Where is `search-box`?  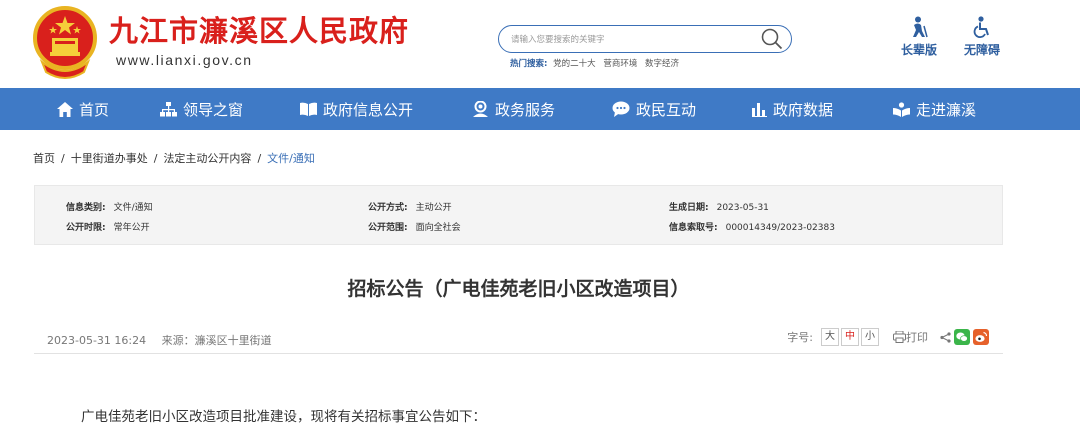 search-box is located at coordinates (645, 39).